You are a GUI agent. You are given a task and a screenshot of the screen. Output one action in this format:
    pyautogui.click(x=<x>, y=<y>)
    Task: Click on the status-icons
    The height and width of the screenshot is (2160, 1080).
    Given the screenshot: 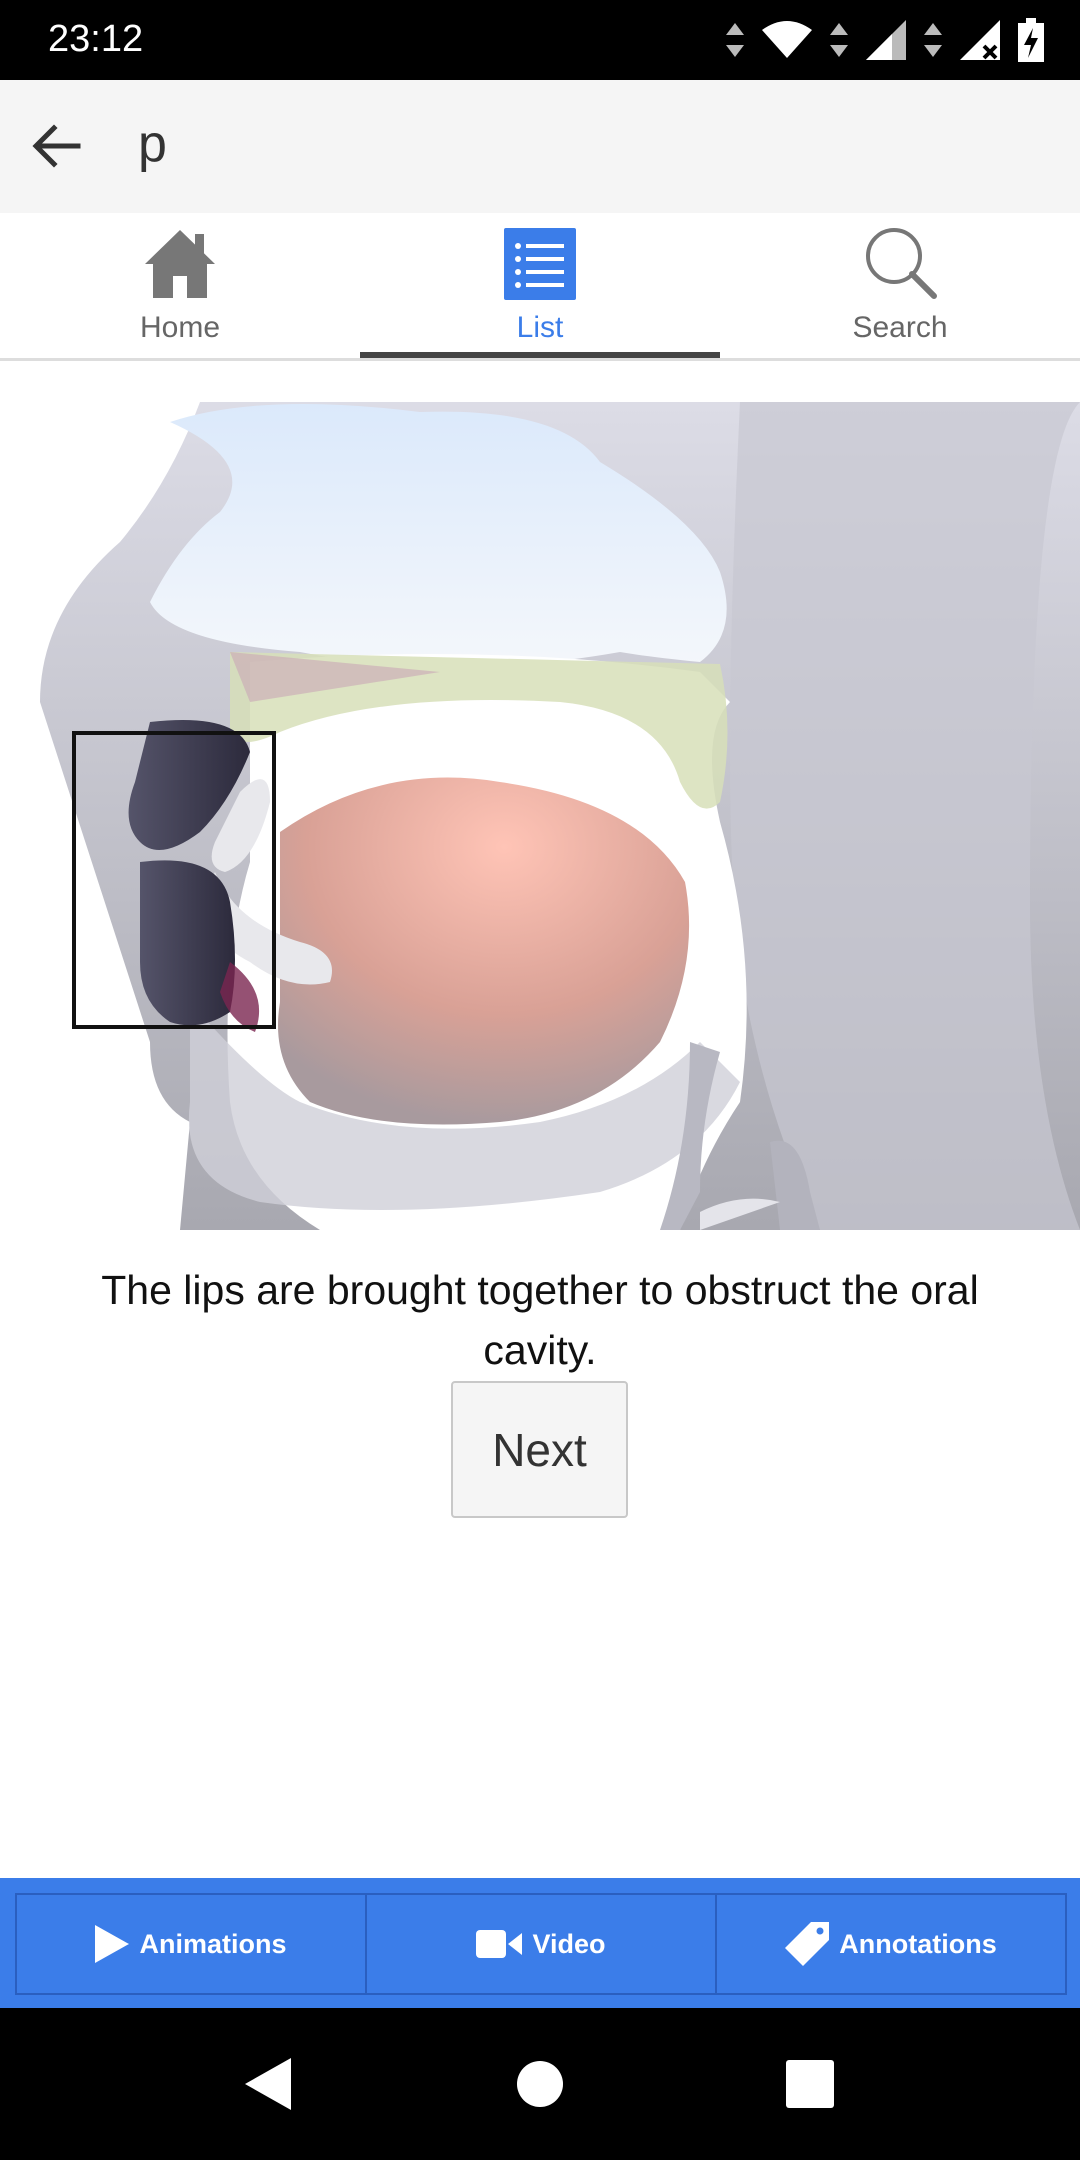 What is the action you would take?
    pyautogui.click(x=885, y=40)
    